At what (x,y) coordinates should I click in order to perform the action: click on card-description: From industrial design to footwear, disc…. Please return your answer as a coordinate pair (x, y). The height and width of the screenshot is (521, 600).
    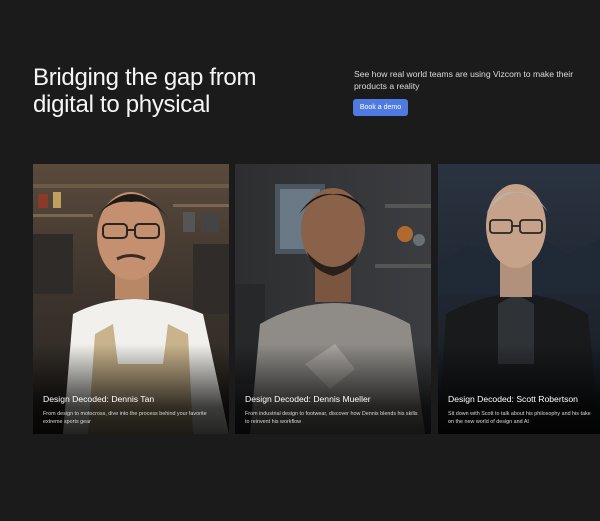
    Looking at the image, I should click on (331, 418).